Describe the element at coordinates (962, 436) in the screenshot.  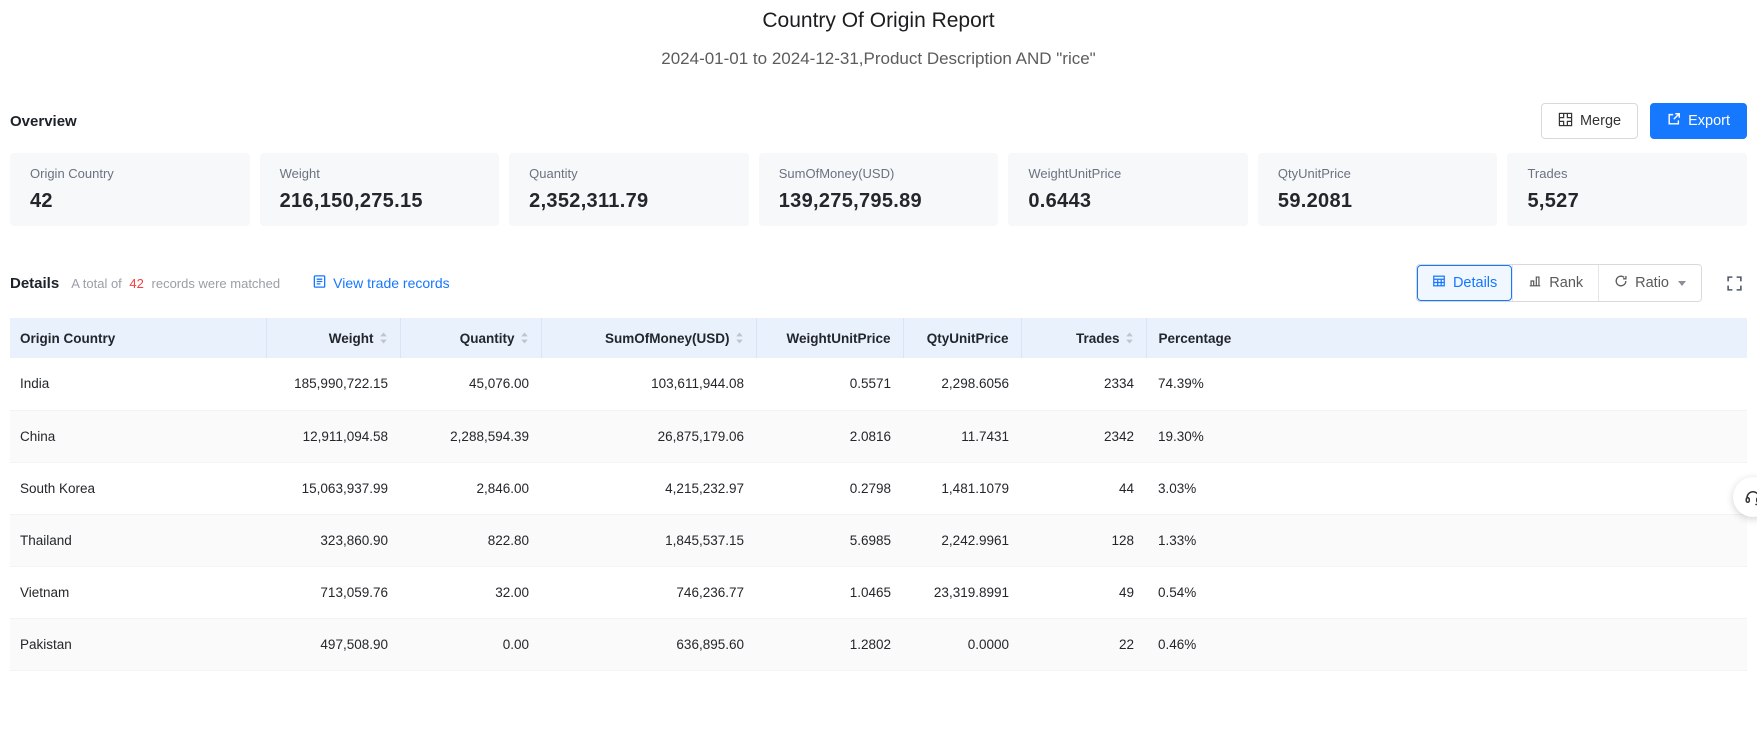
I see `cell-qty-unit-price: 11.7431` at that location.